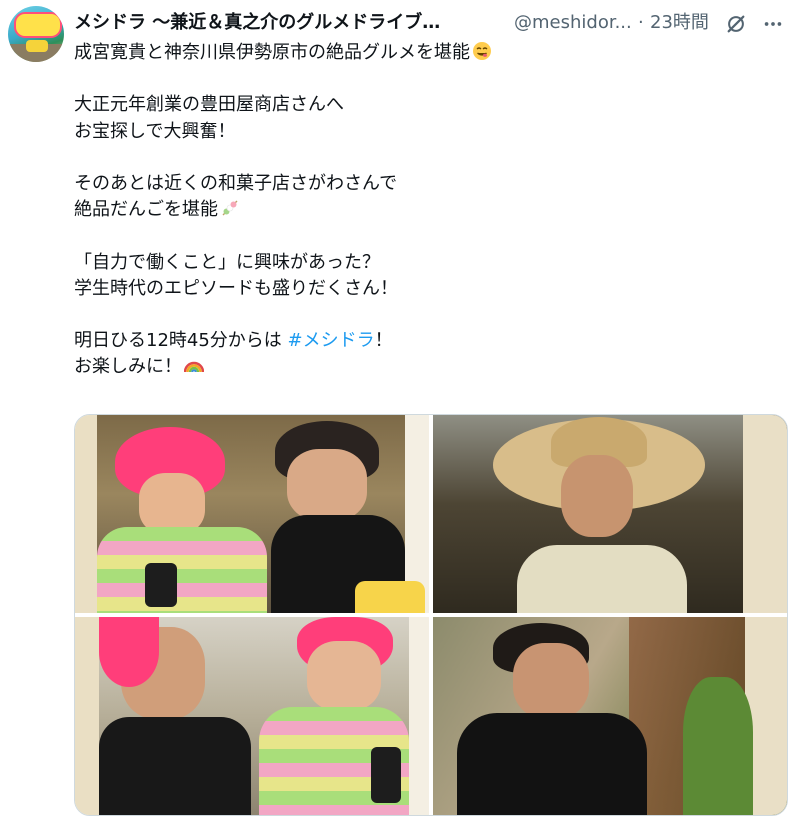 The image size is (810, 826). Describe the element at coordinates (331, 340) in the screenshot. I see `hashtag-link: #メシドラ` at that location.